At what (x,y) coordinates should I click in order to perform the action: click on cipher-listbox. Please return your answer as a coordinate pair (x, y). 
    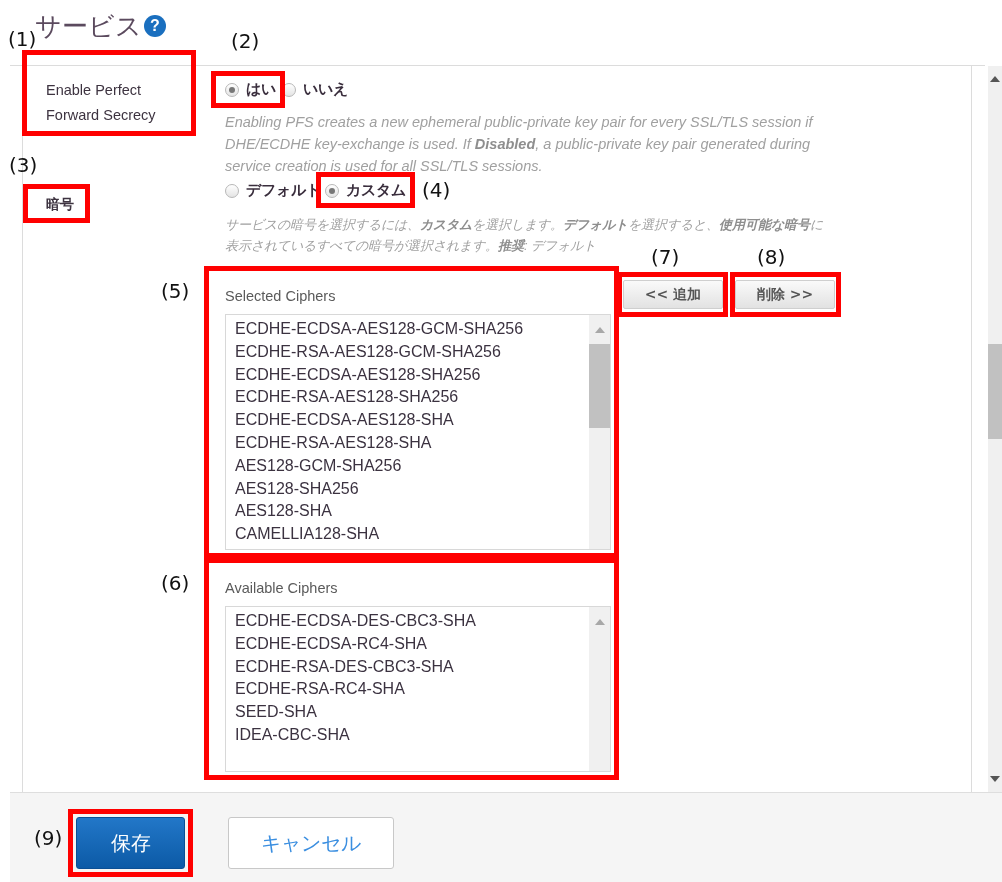
    Looking at the image, I should click on (418, 432).